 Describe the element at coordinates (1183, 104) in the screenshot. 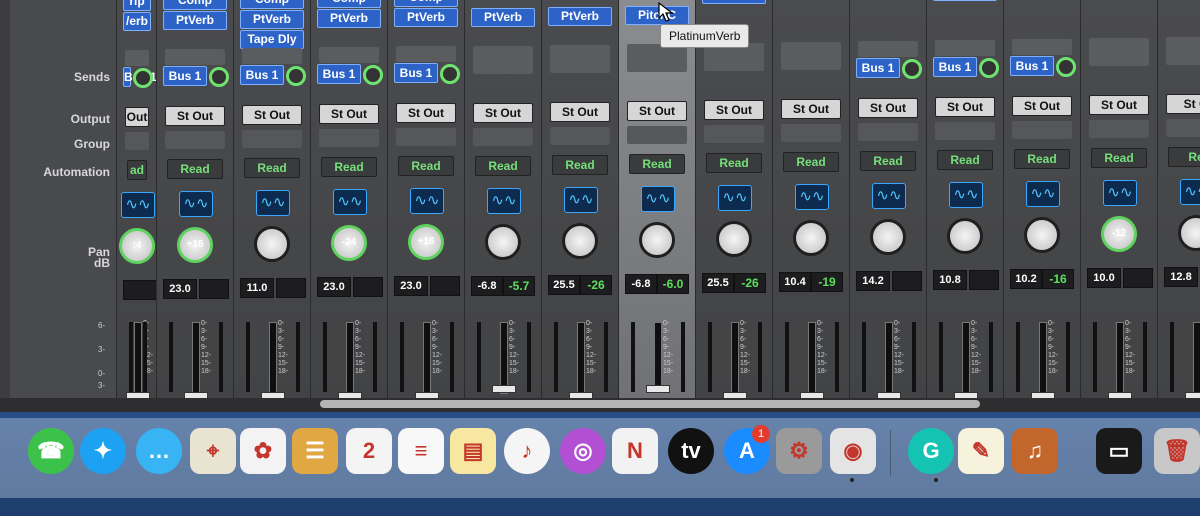

I see `output-button: St O` at that location.